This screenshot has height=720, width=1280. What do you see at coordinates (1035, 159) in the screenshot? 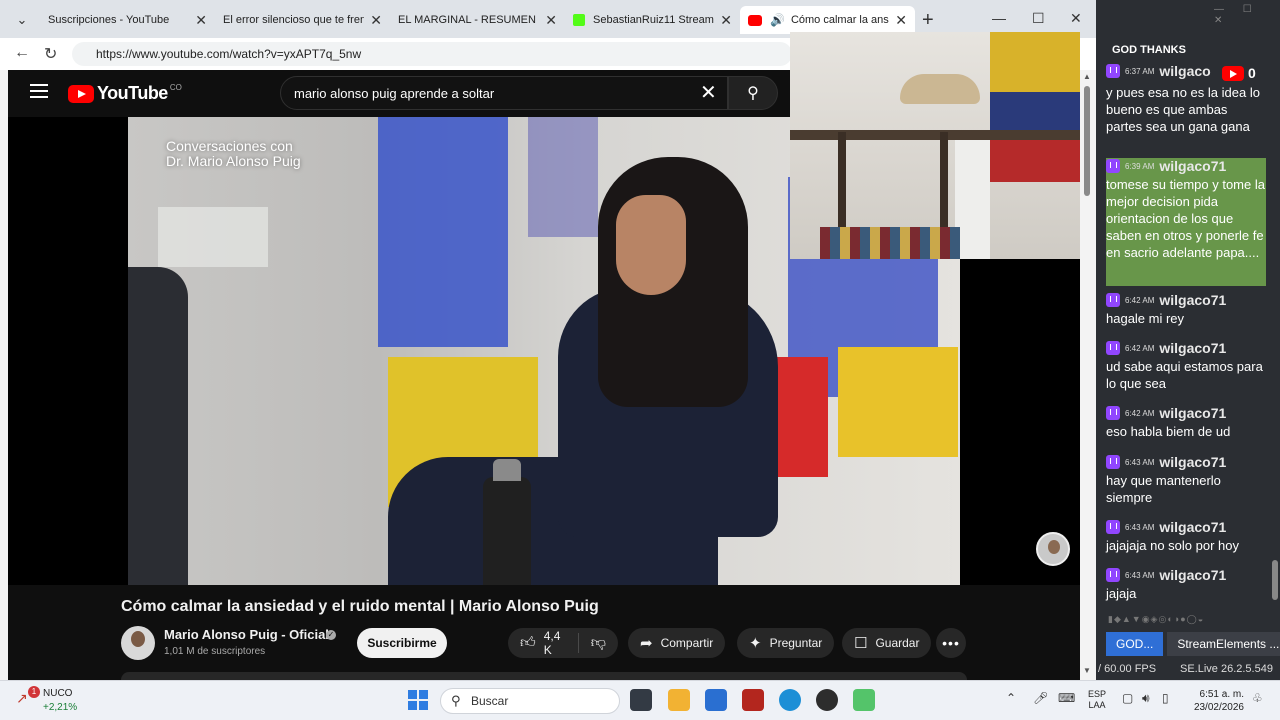
I see `flag-red-stripe` at bounding box center [1035, 159].